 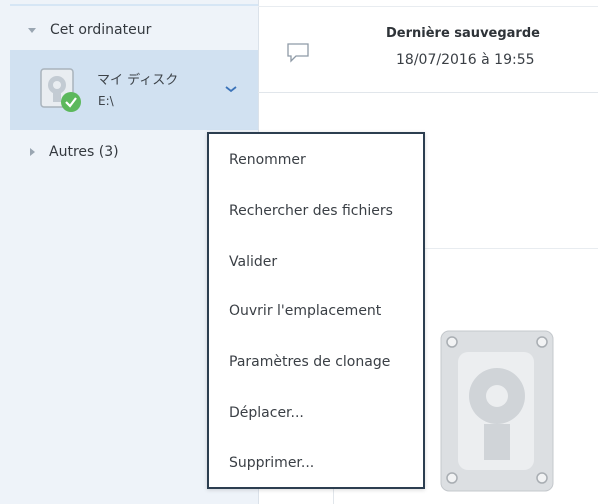 What do you see at coordinates (463, 33) in the screenshot?
I see `last-backup-title: Dernière sauvegarde` at bounding box center [463, 33].